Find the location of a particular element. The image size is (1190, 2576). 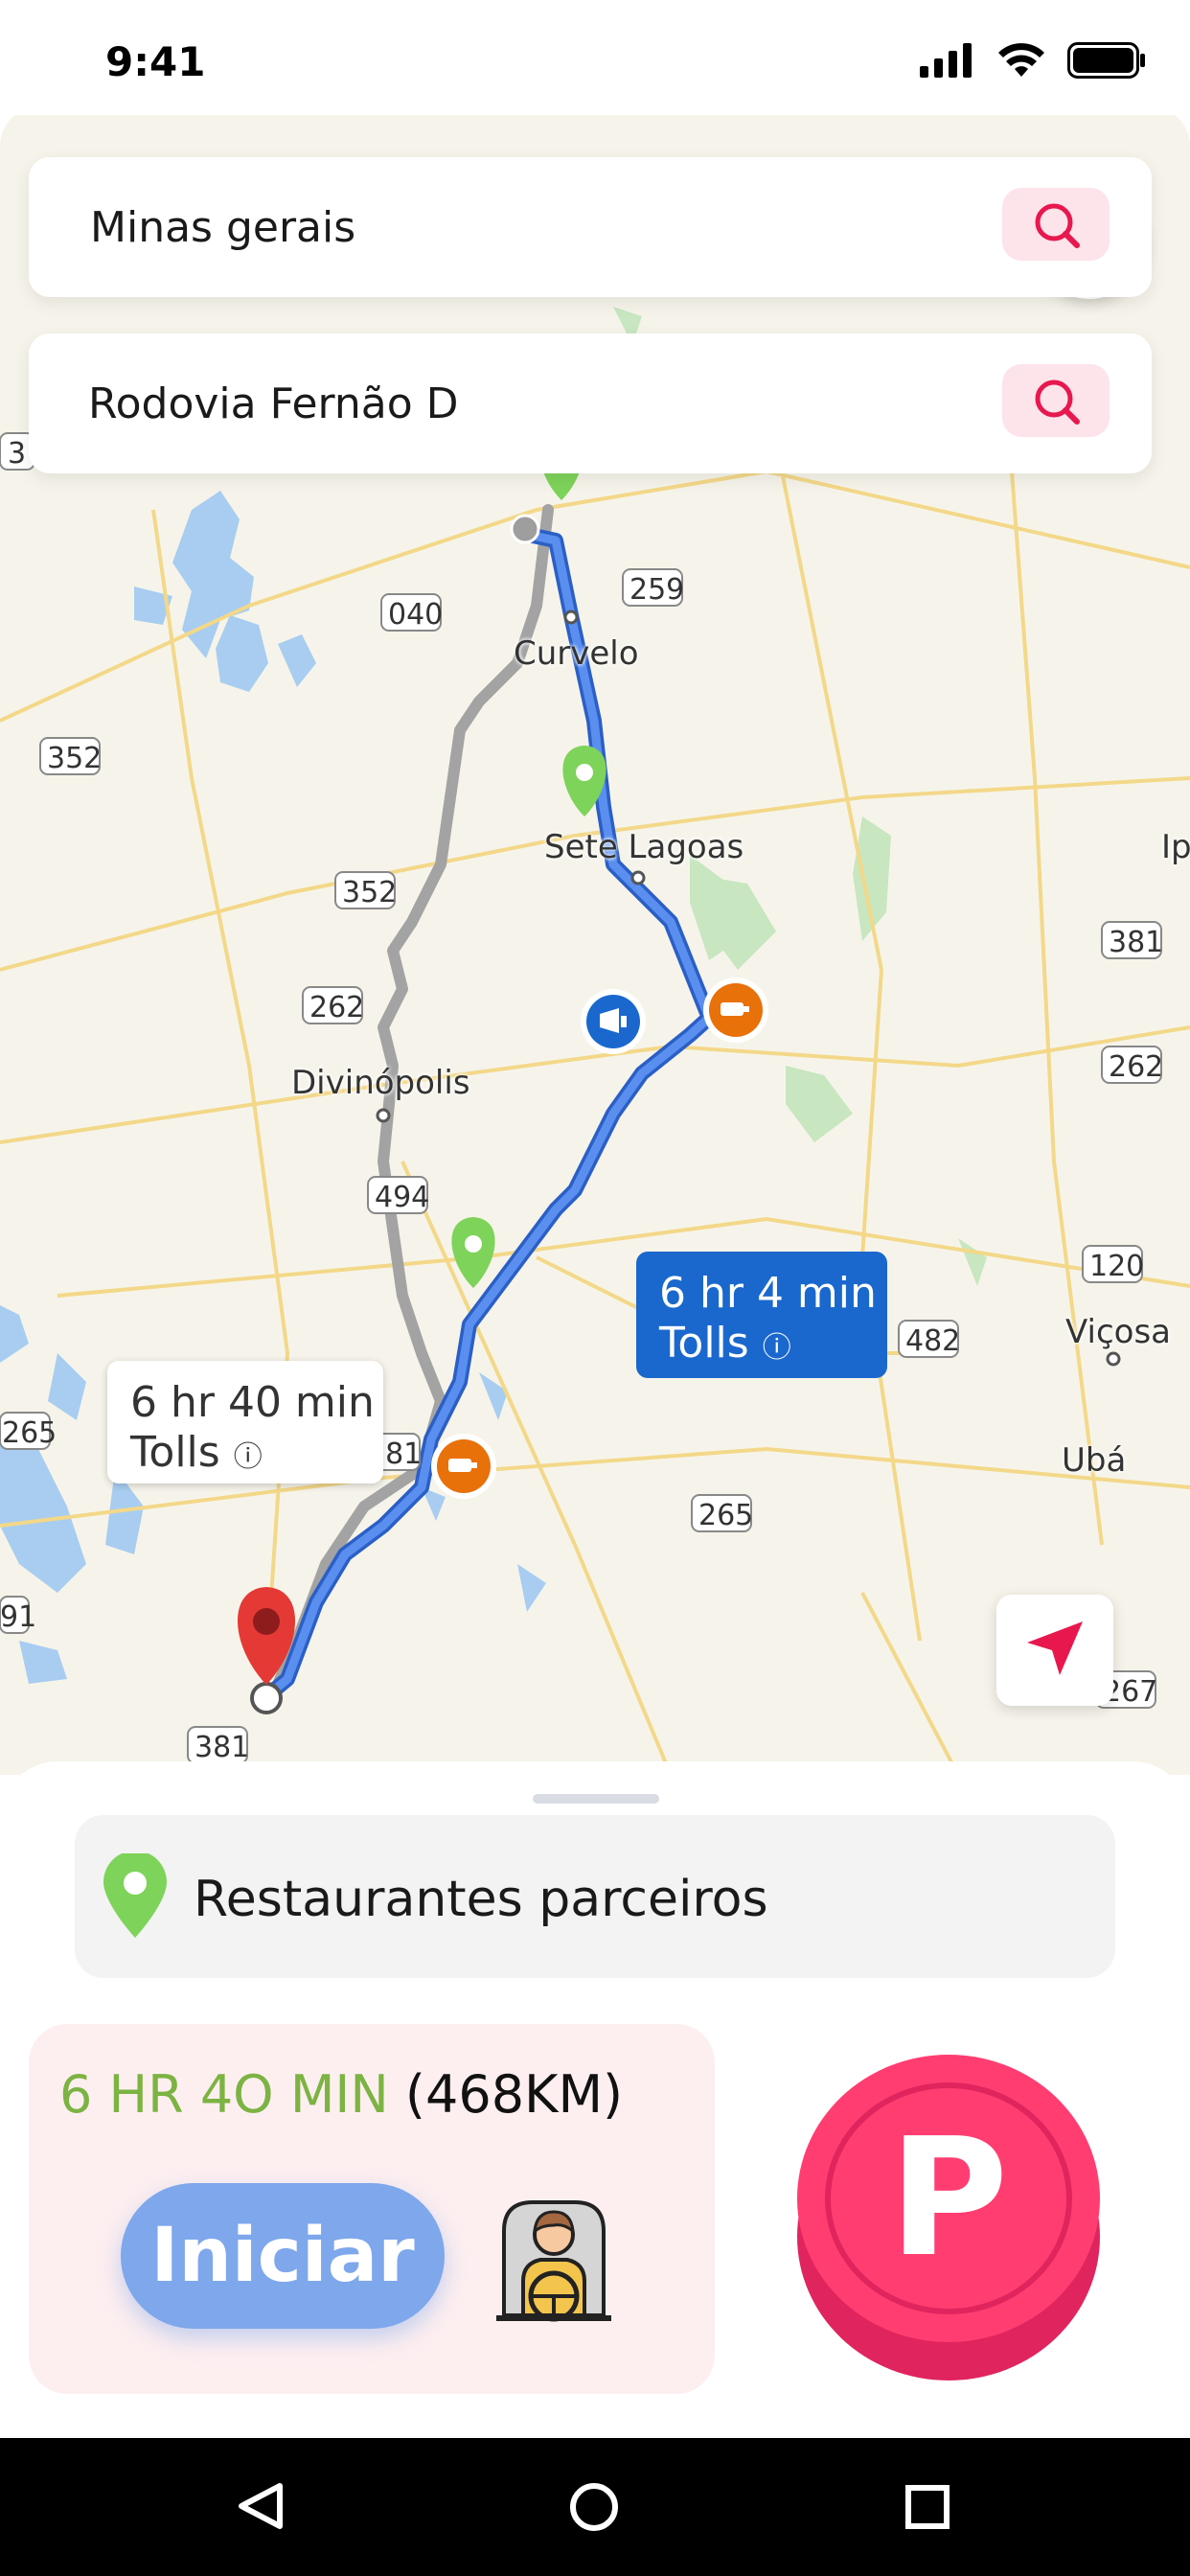

parking-button: P is located at coordinates (949, 2212).